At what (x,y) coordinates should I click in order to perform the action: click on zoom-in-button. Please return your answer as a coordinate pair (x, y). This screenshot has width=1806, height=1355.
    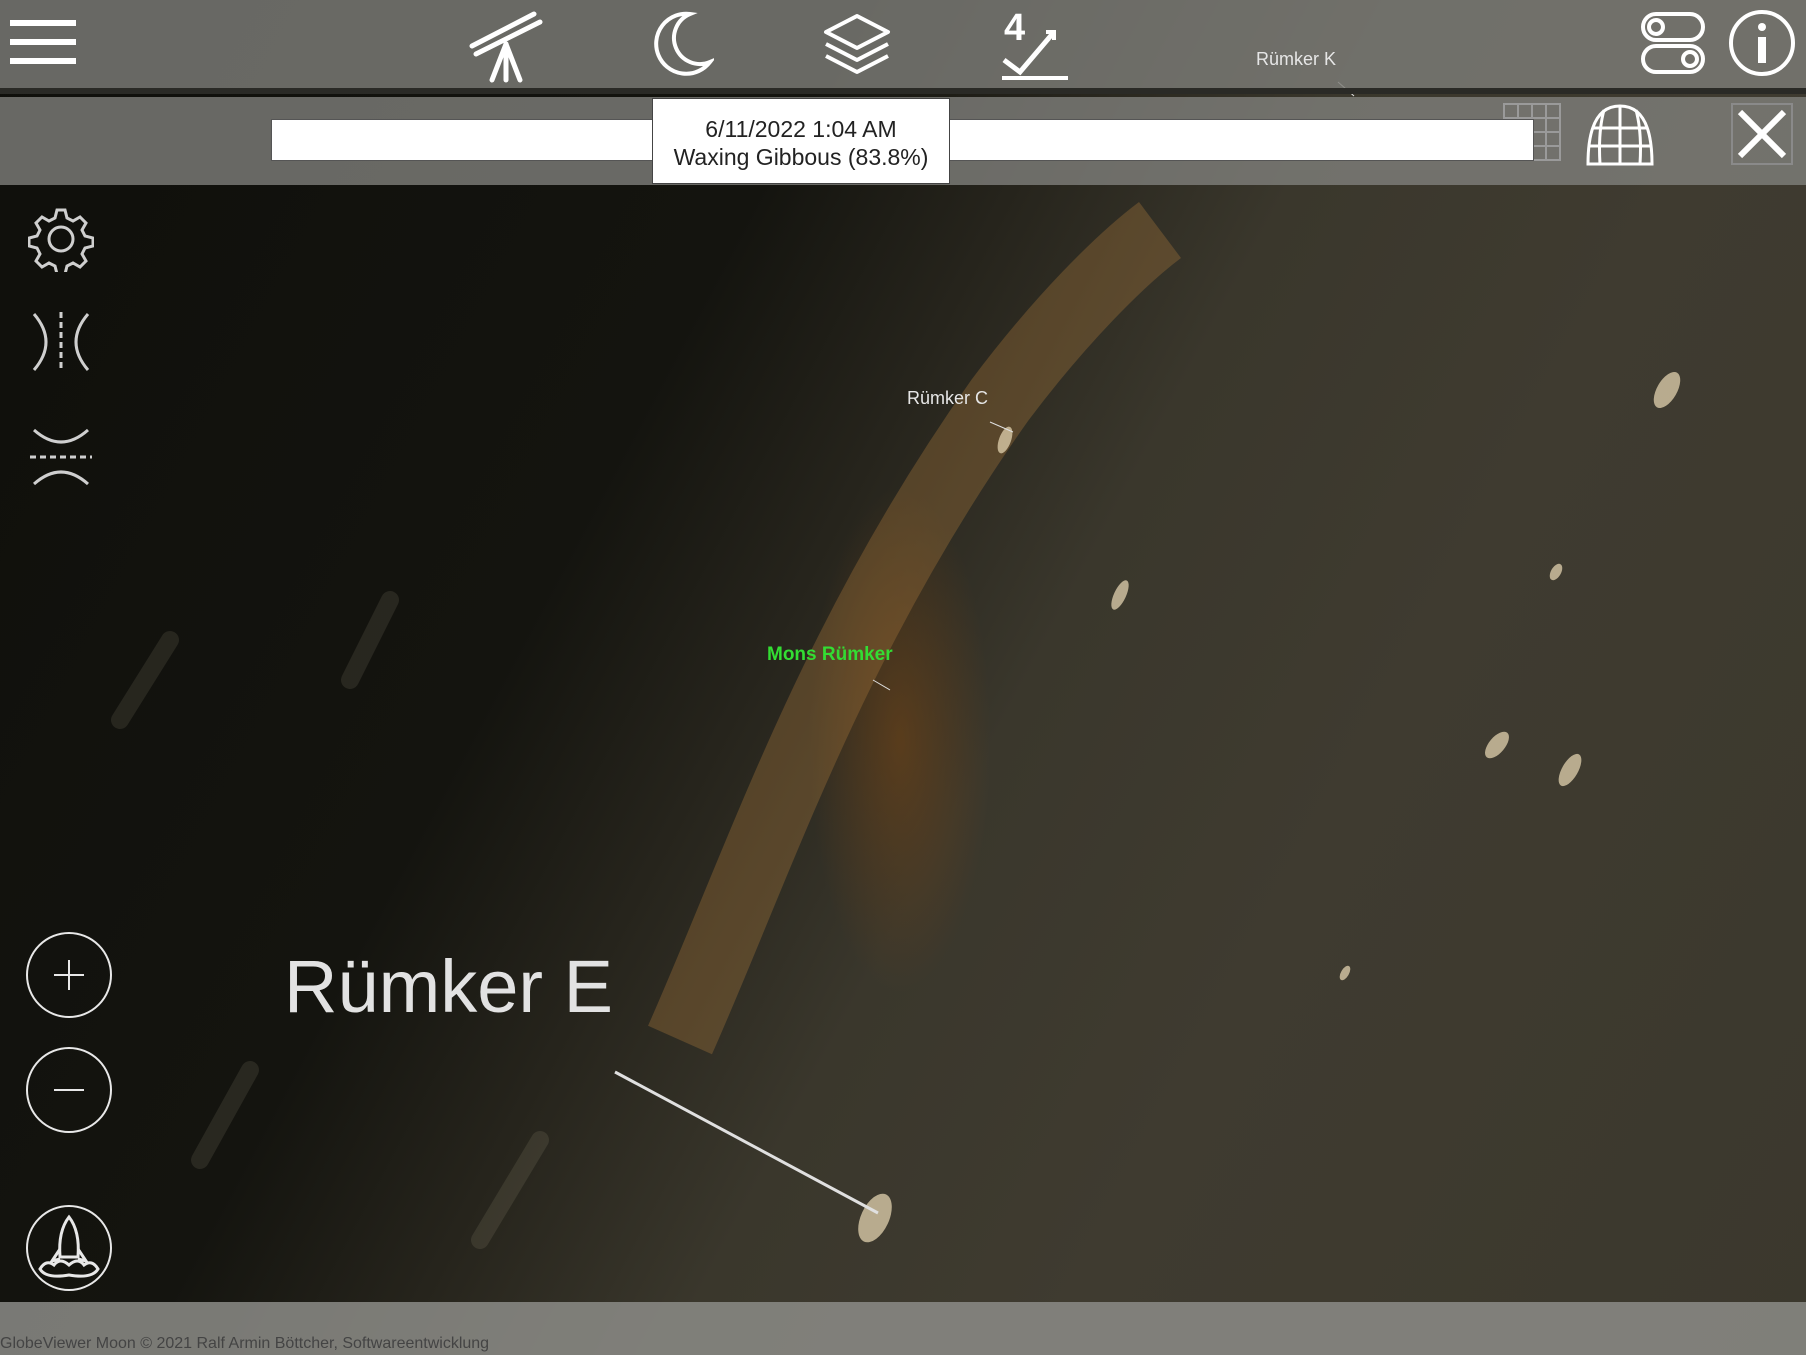
    Looking at the image, I should click on (69, 975).